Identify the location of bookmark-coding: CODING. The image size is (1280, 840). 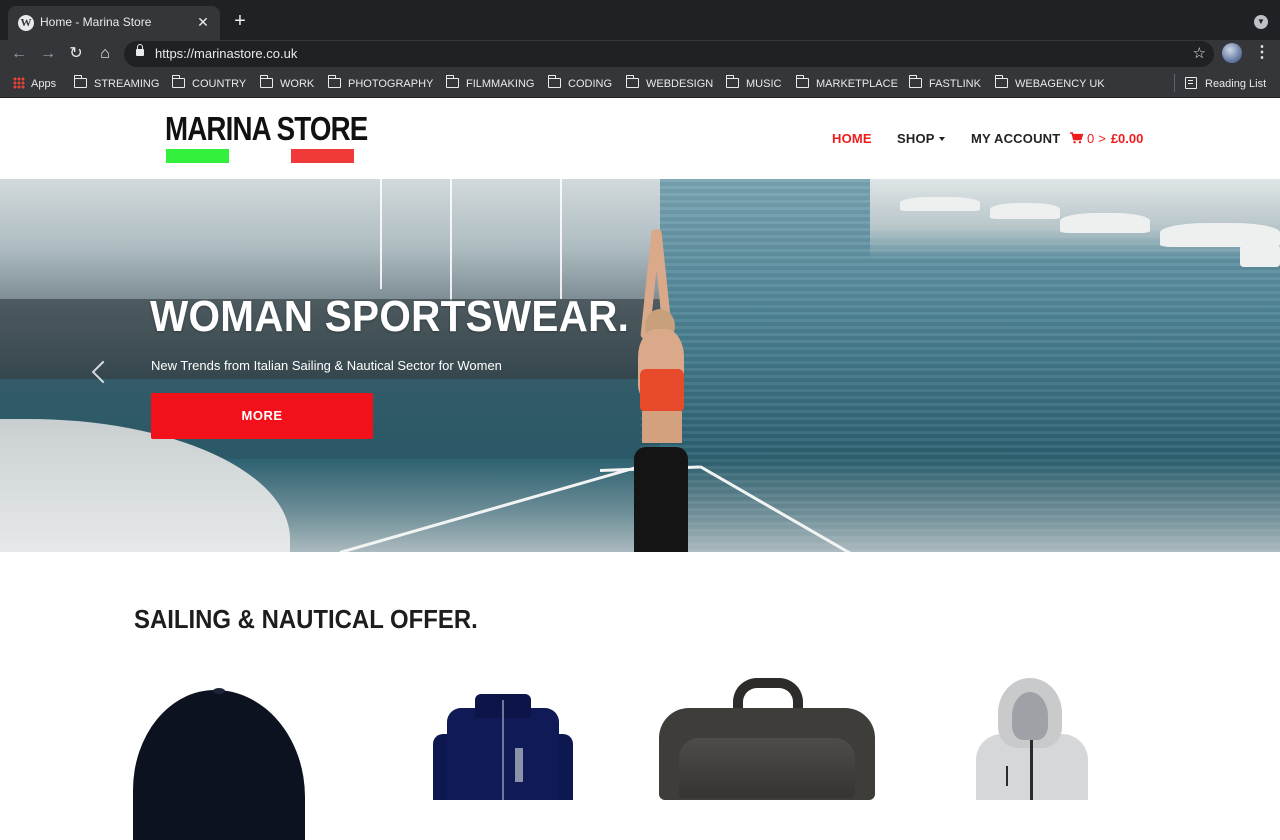
(580, 83).